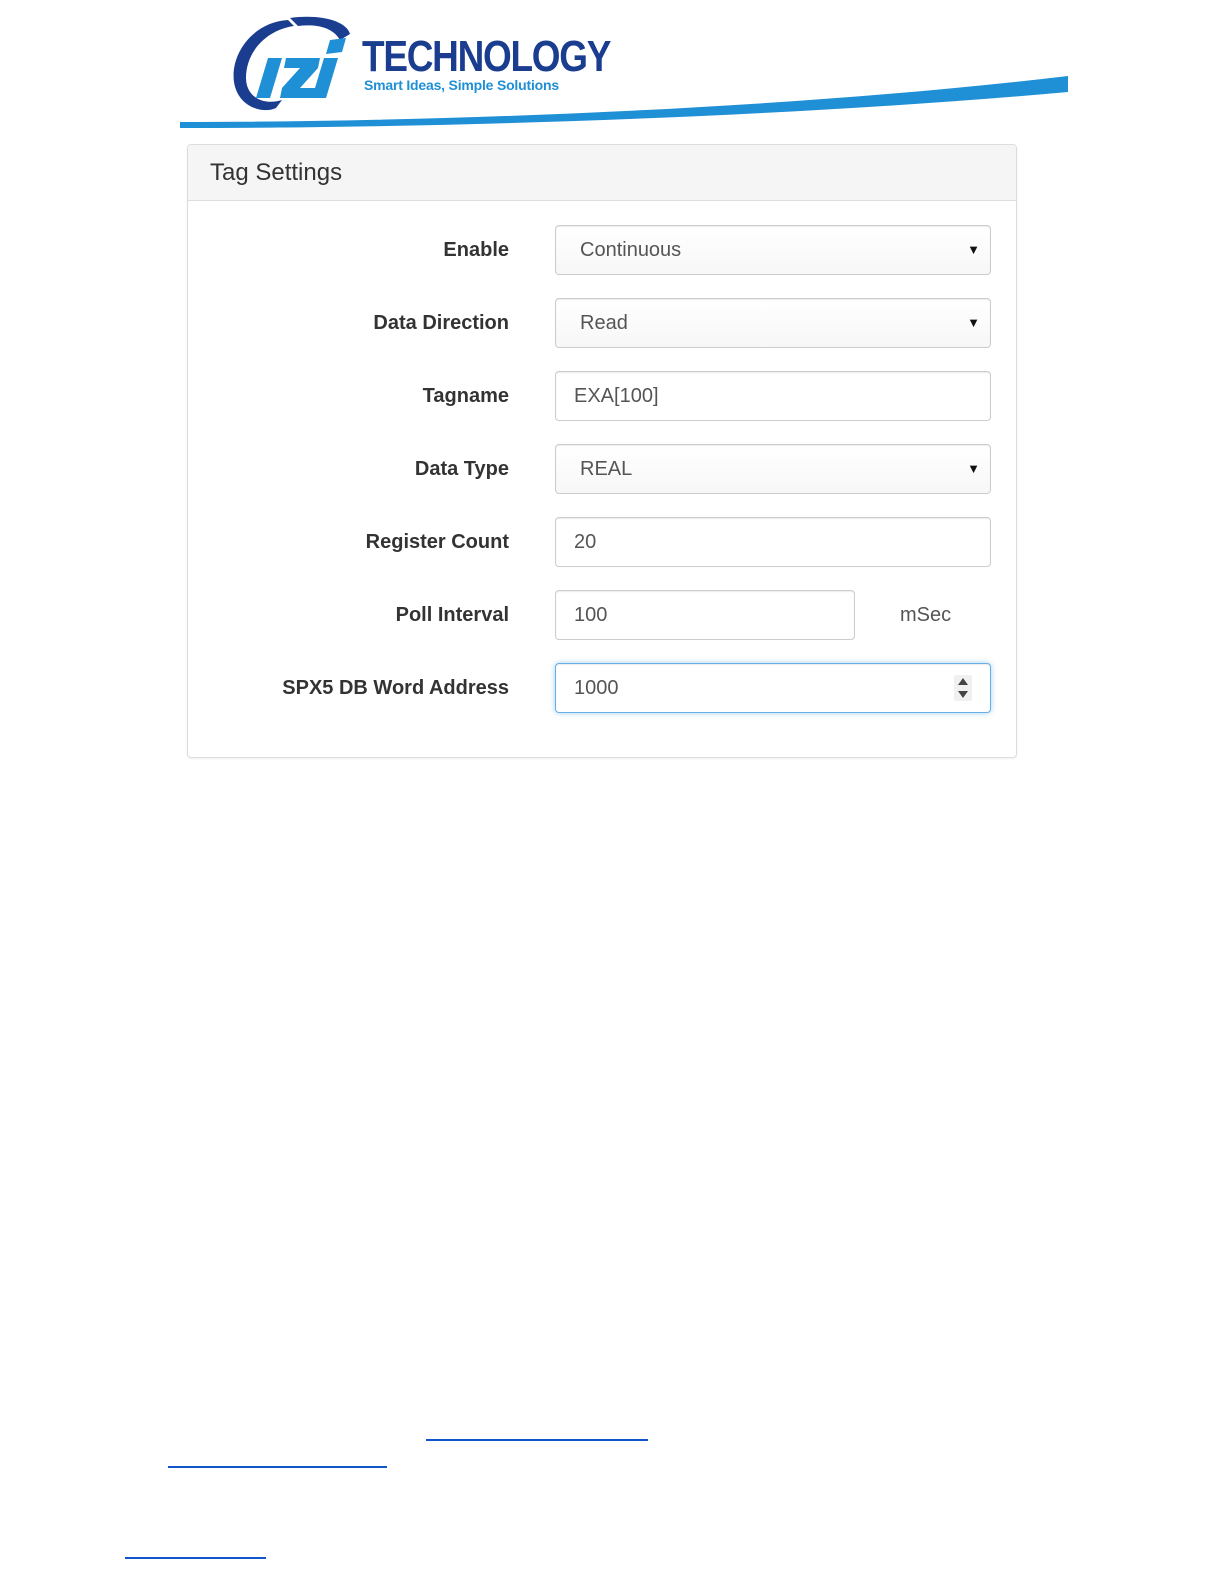 The image size is (1224, 1584). What do you see at coordinates (602, 173) in the screenshot?
I see `panel-title: Tag Settings` at bounding box center [602, 173].